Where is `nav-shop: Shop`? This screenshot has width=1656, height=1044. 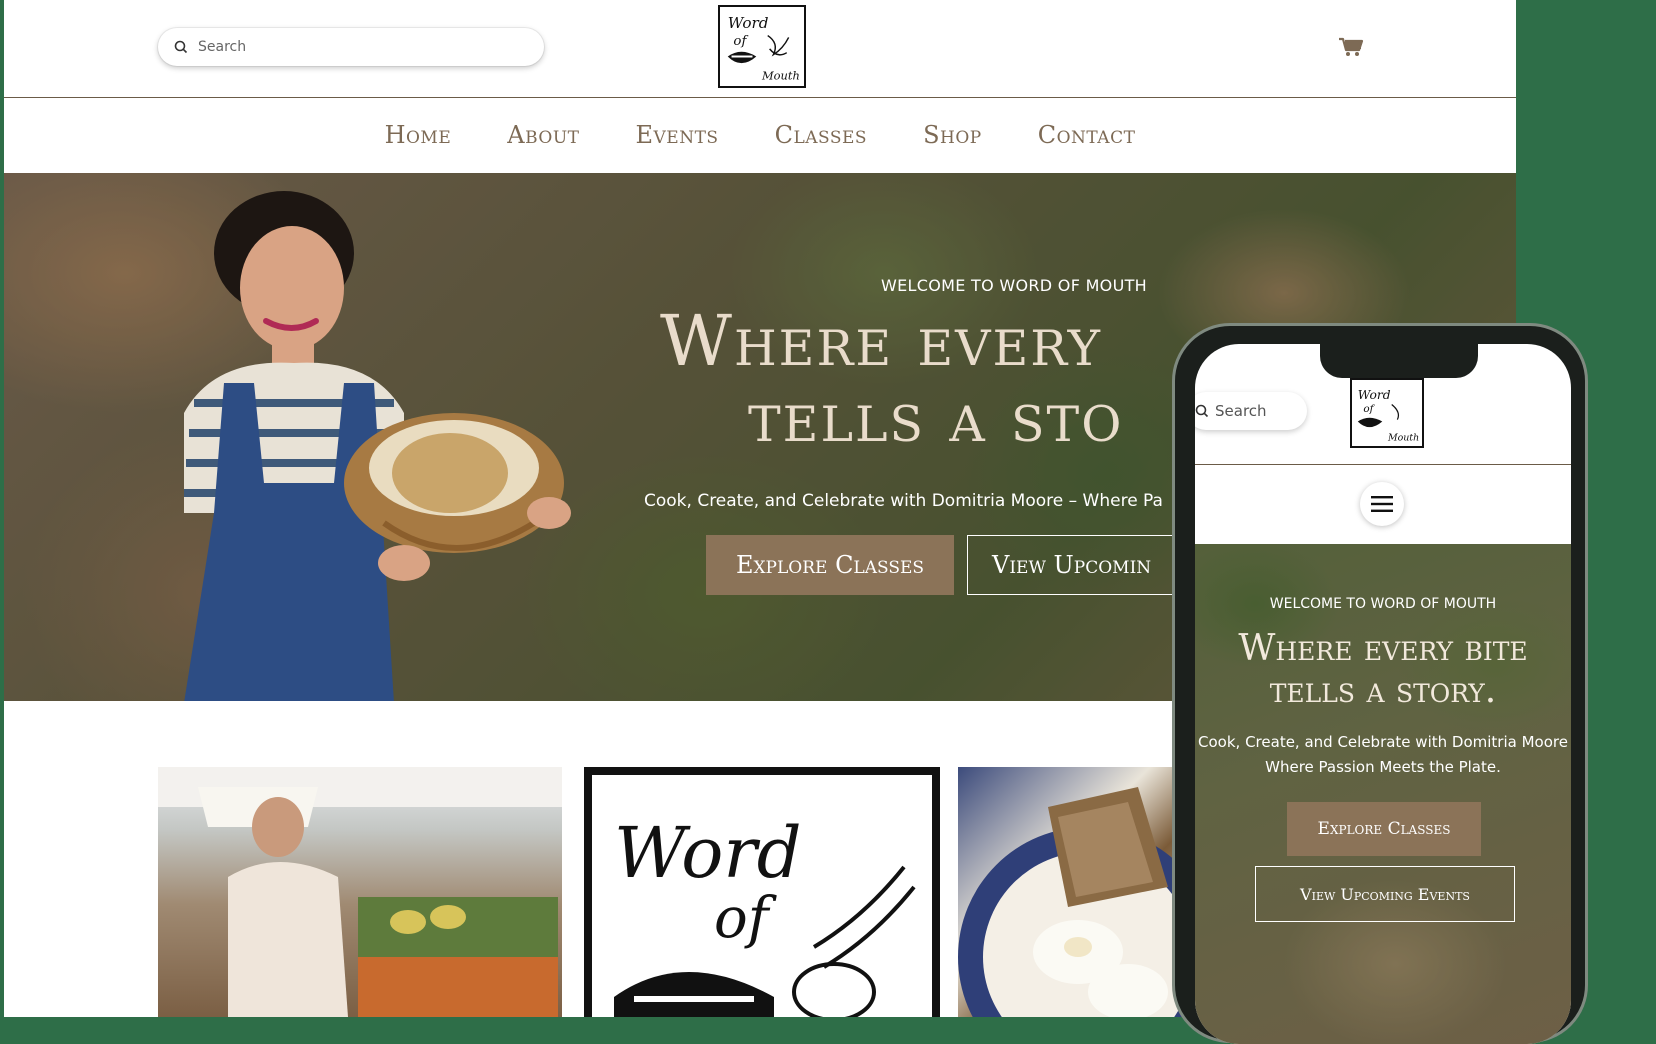
nav-shop: Shop is located at coordinates (952, 135).